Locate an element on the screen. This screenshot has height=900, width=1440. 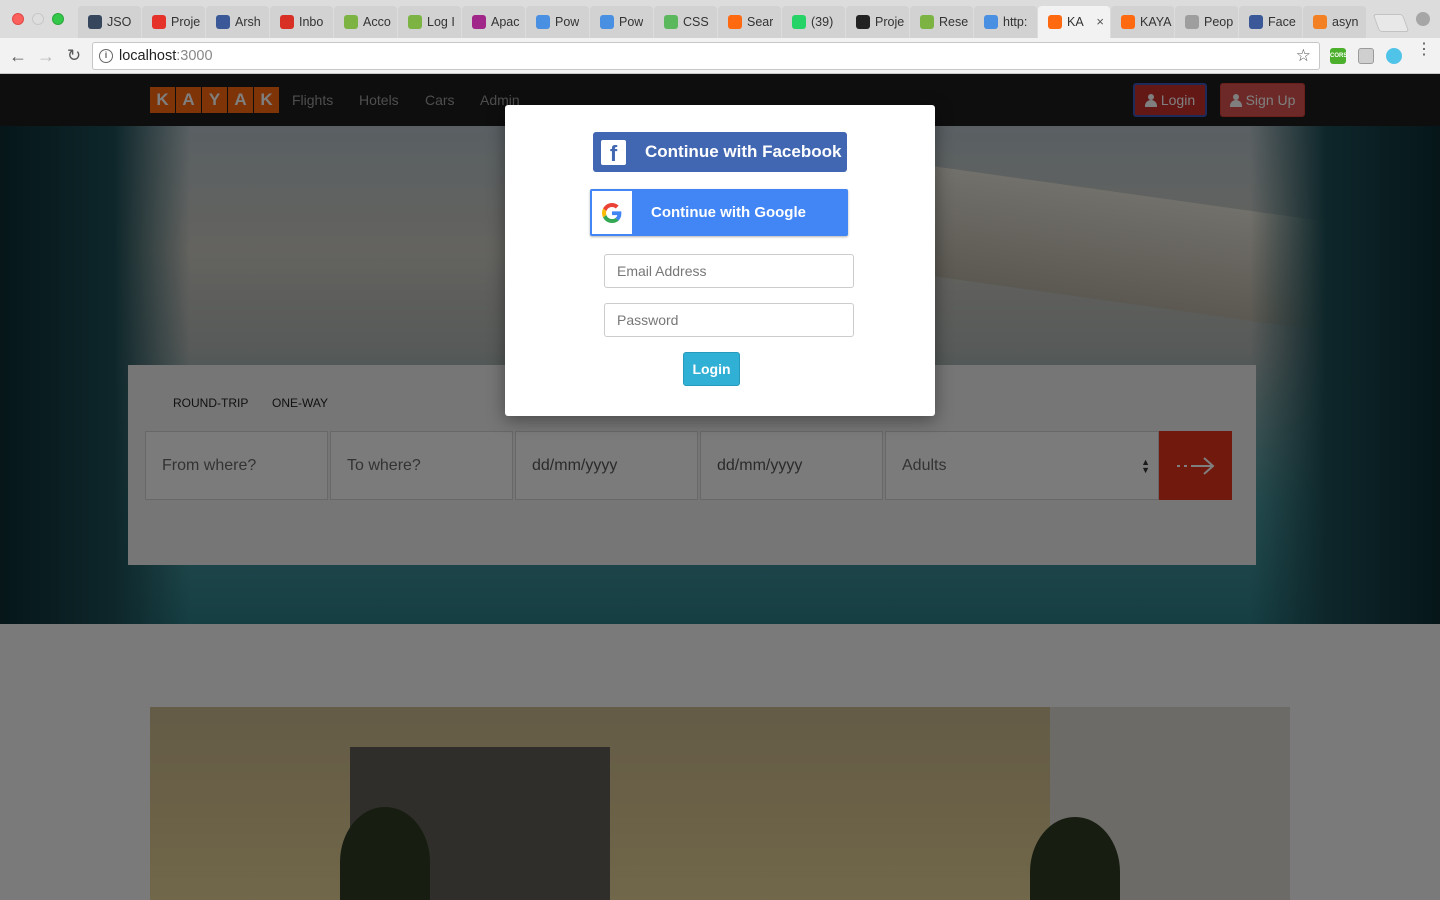
lifebuoy-icon is located at coordinates (159, 22).